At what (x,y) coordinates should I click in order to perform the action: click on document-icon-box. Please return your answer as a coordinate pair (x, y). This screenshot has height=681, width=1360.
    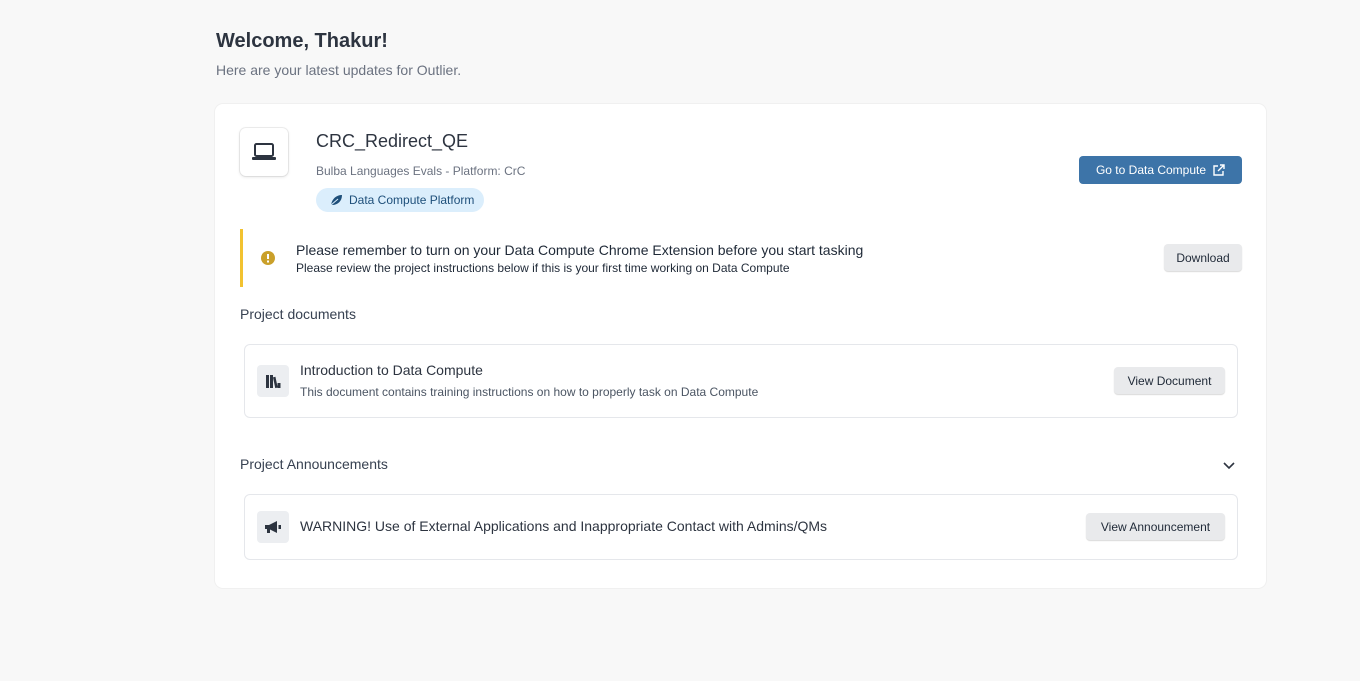
    Looking at the image, I should click on (273, 381).